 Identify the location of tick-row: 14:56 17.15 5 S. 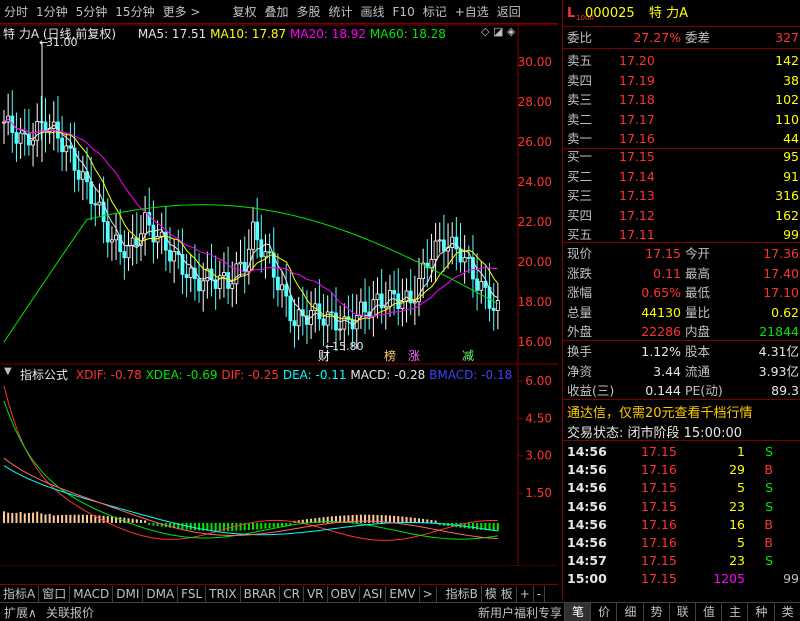
(681, 487).